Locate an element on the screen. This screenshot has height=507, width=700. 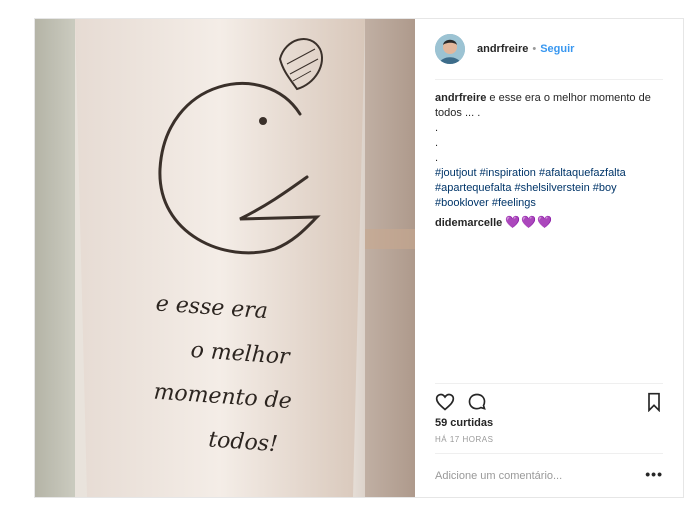
handwriting-line: momento de is located at coordinates (222, 397).